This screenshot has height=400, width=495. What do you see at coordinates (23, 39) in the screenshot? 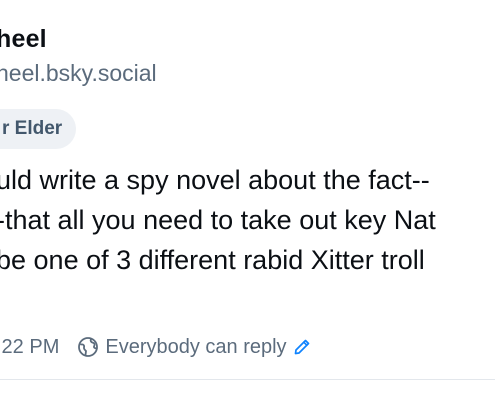
I see `author-display-name: heel` at bounding box center [23, 39].